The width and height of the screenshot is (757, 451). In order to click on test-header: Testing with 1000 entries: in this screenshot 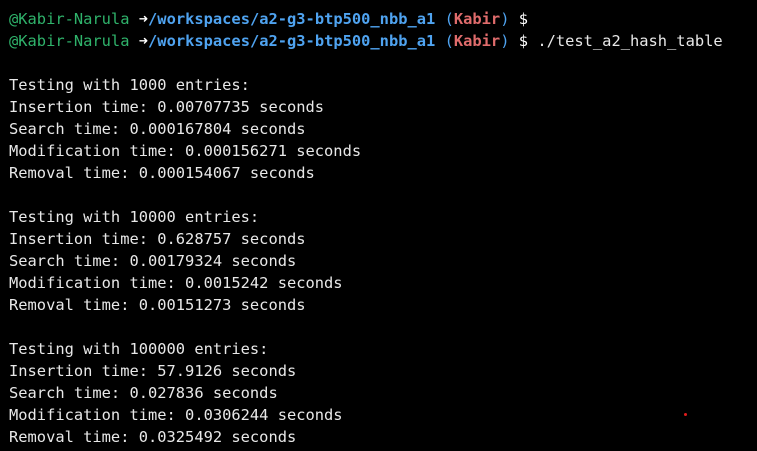, I will do `click(129, 85)`.